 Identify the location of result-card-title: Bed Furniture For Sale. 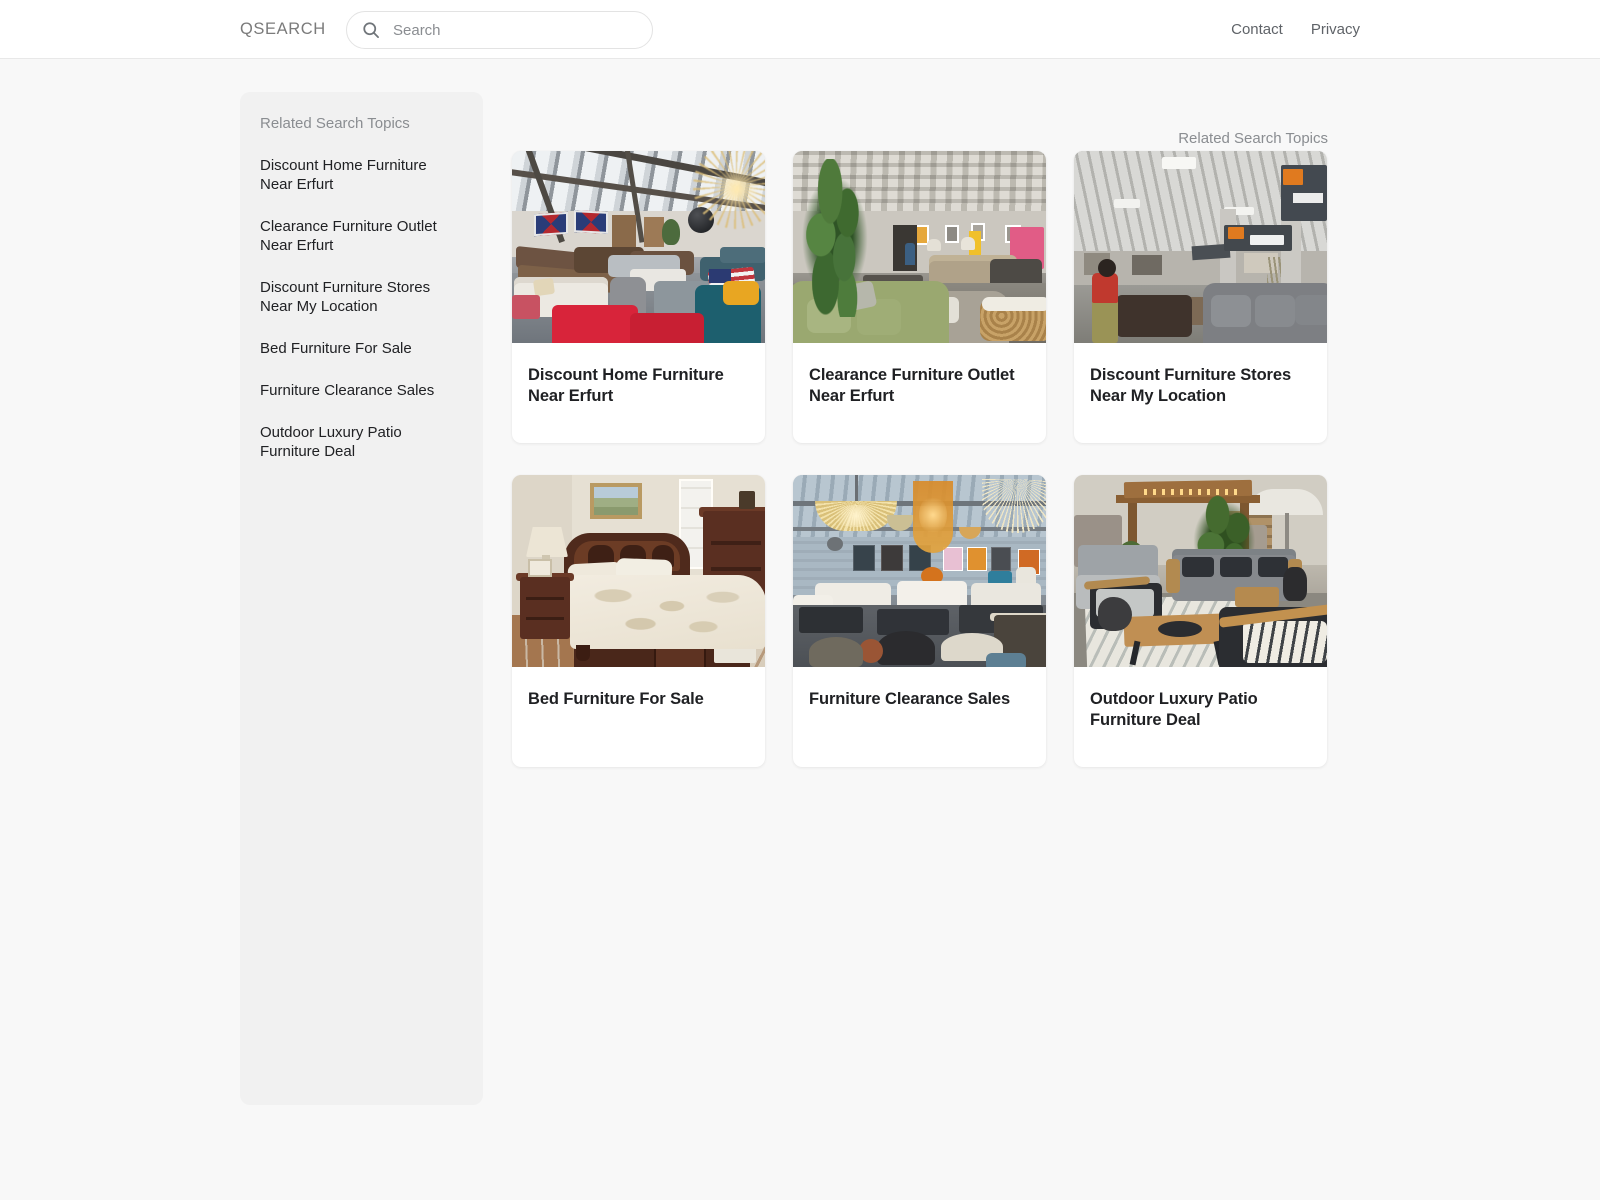
(616, 699).